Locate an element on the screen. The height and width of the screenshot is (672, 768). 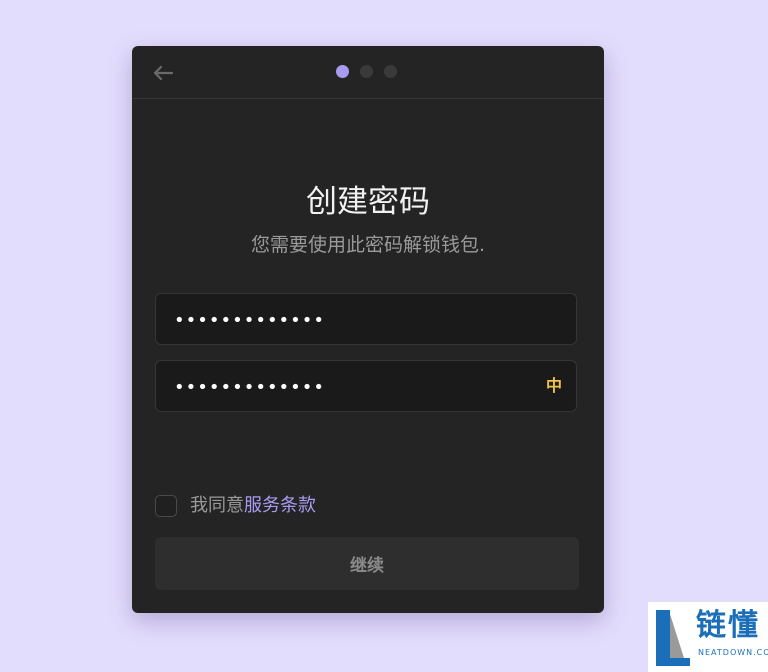
terms-of-service-link: 服务条款 is located at coordinates (280, 506).